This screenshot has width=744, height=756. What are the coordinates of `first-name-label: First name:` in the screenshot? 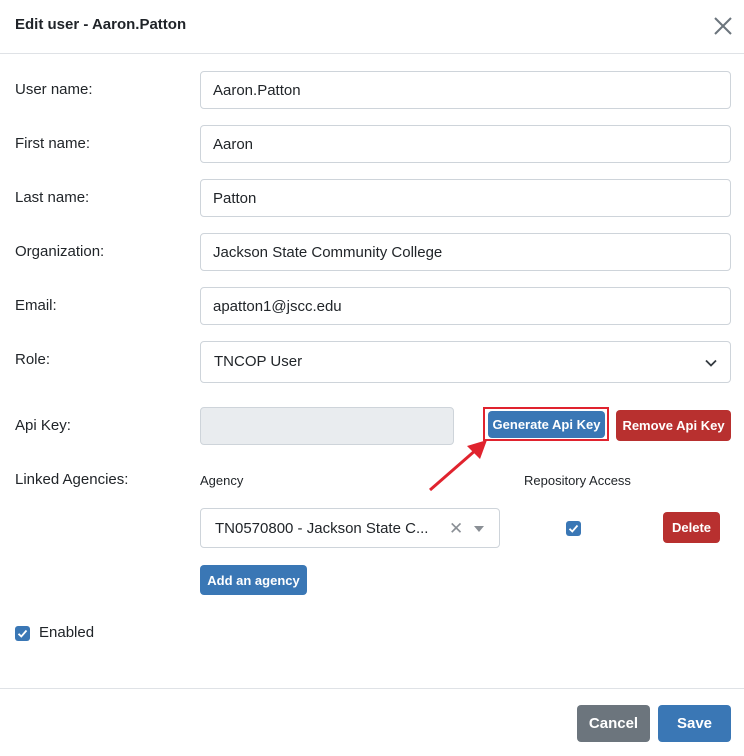 It's located at (53, 143).